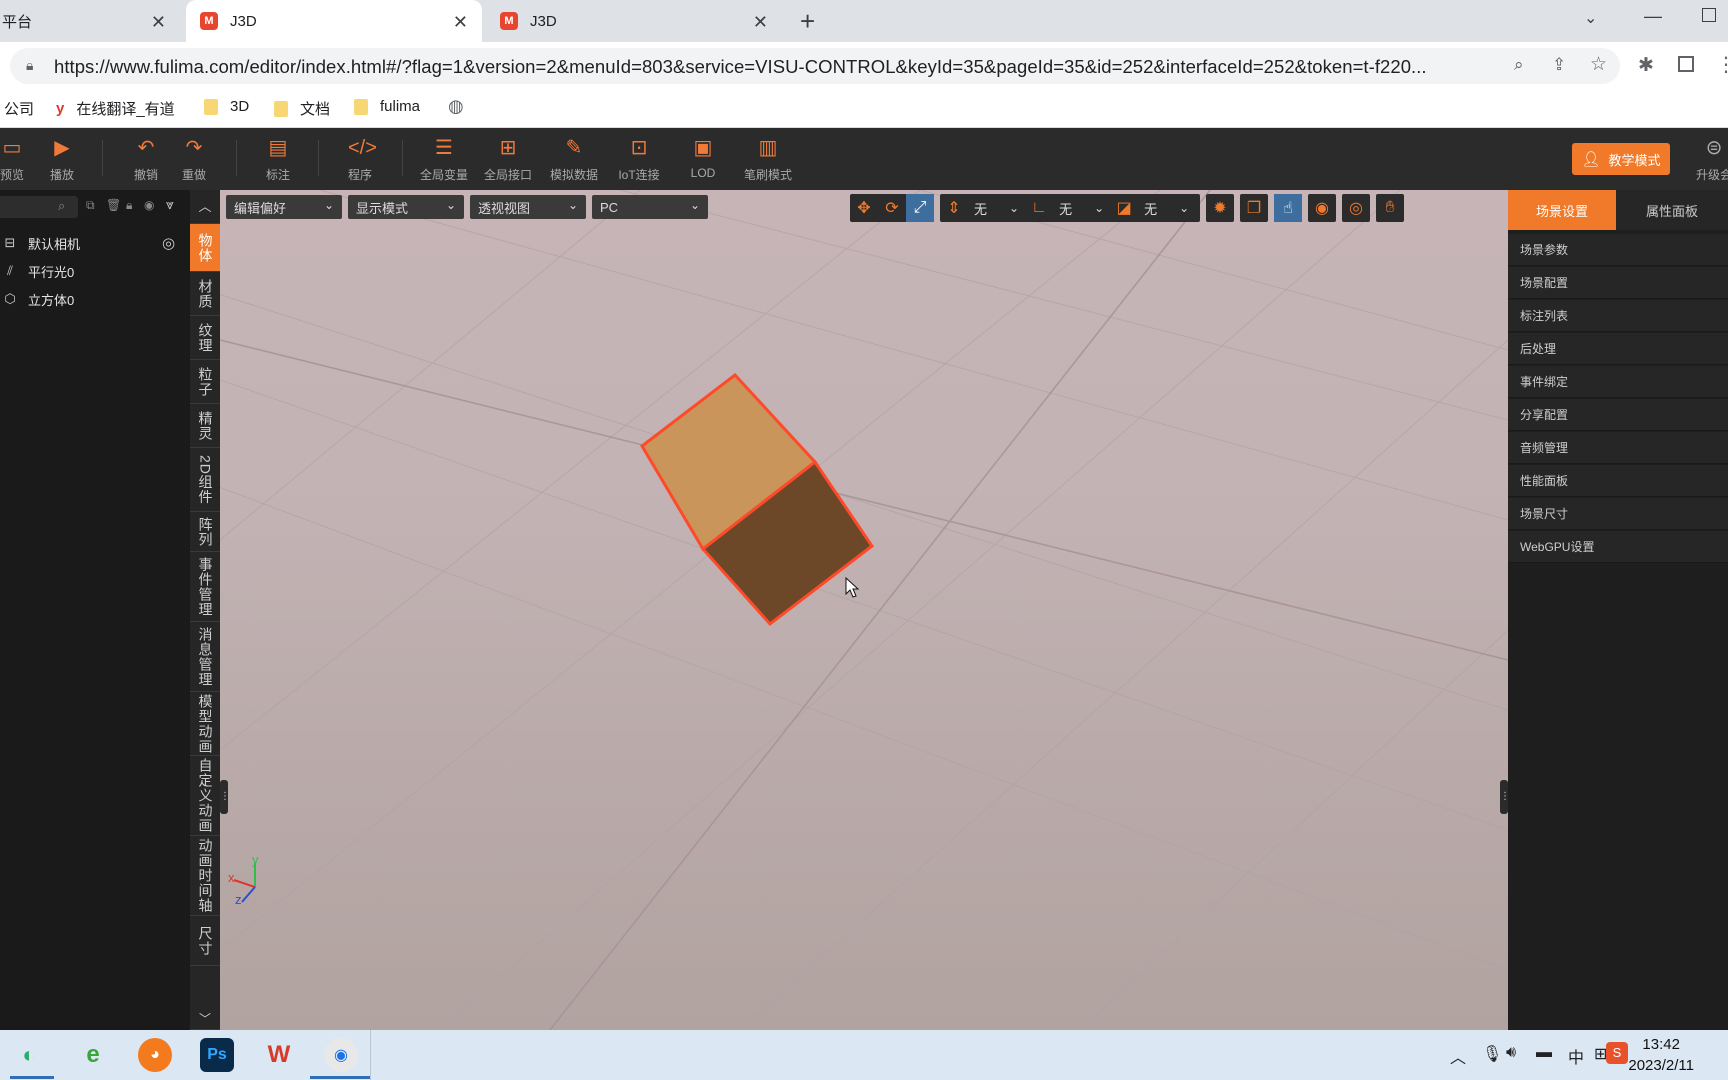 The image size is (1728, 1080). I want to click on move-snap-select: 无 ⌄, so click(996, 208).